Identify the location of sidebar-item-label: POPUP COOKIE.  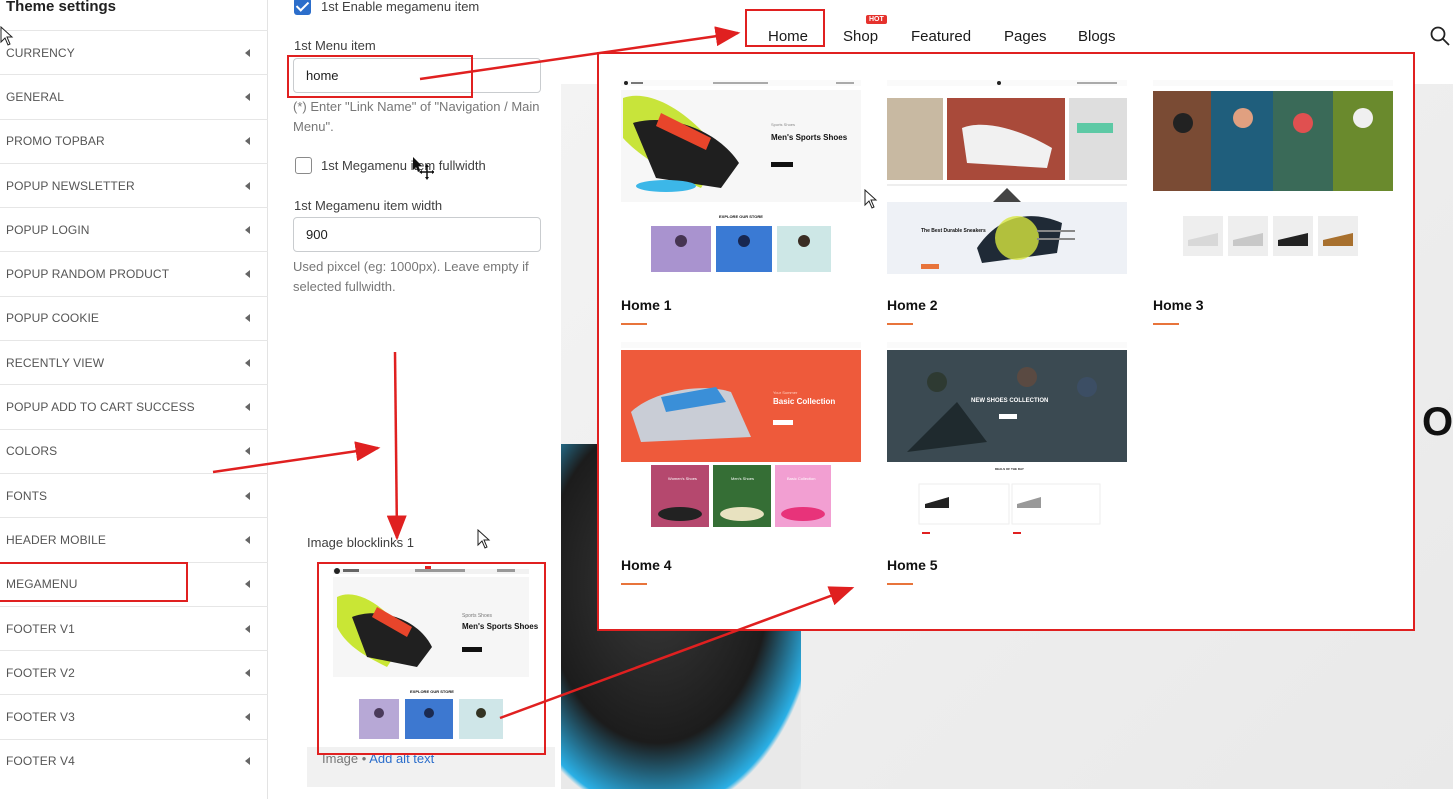
(53, 318).